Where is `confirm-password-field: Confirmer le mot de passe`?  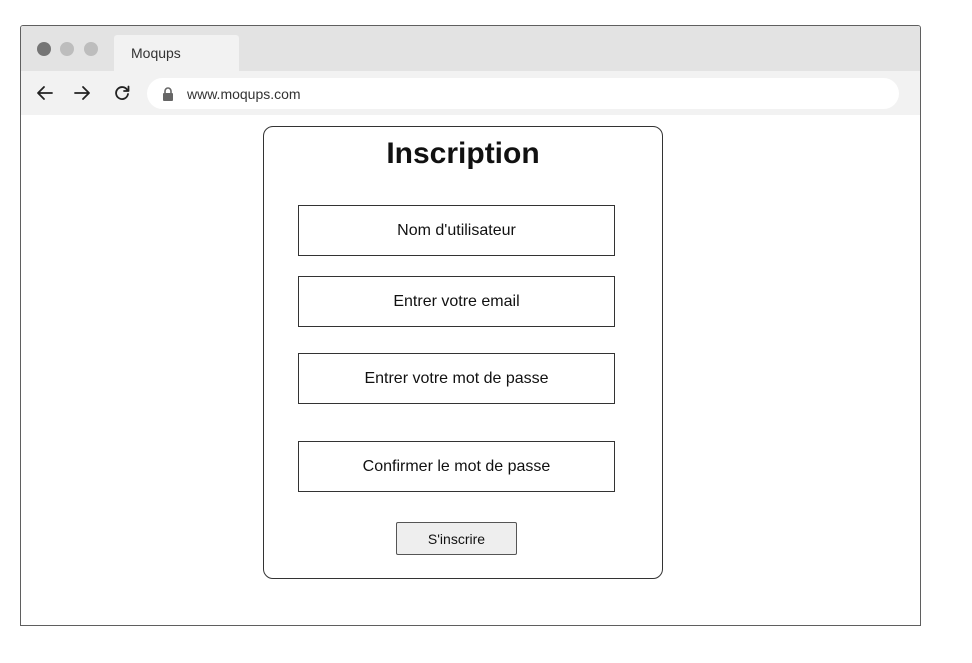 confirm-password-field: Confirmer le mot de passe is located at coordinates (456, 466).